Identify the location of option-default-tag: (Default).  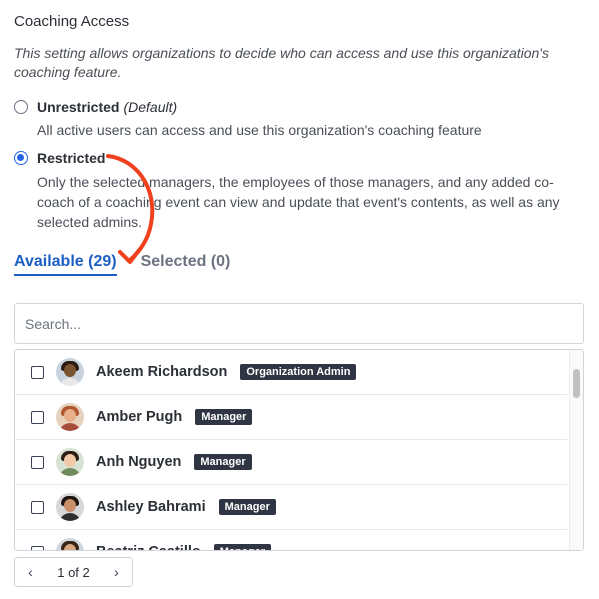
(150, 107).